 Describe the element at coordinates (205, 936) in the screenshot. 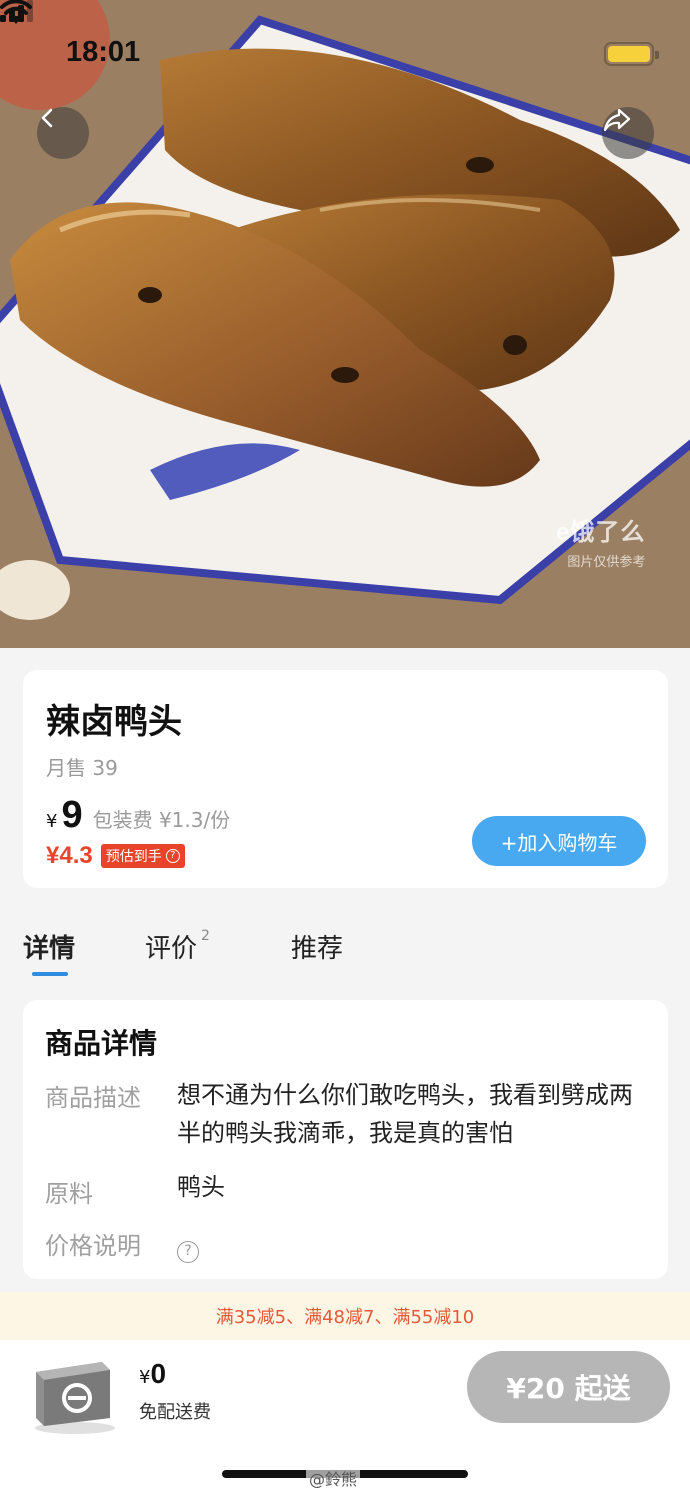

I see `review-count: 2` at that location.